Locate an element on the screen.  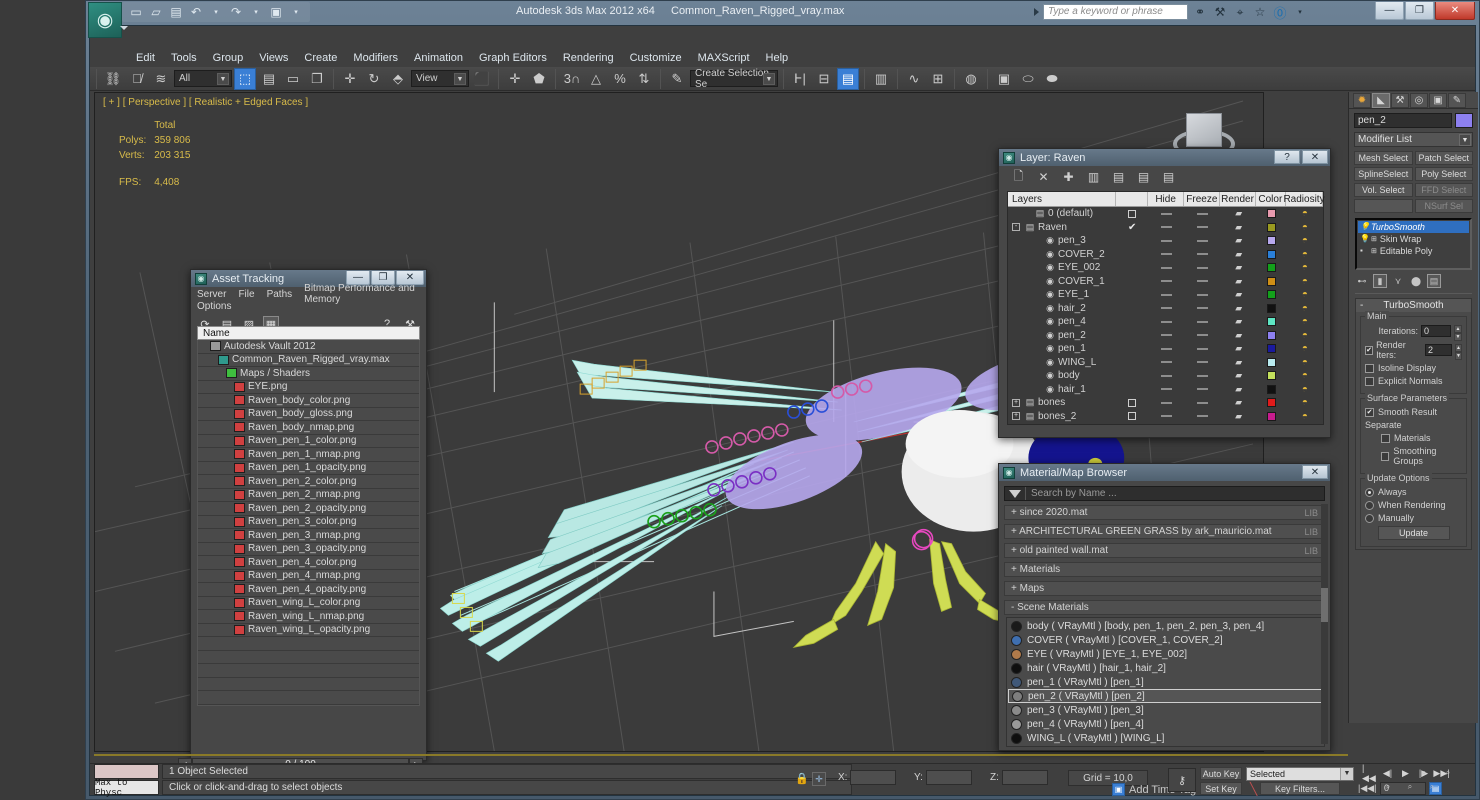
render-iters-spinner: ▲ ▼ is located at coordinates (1458, 352).